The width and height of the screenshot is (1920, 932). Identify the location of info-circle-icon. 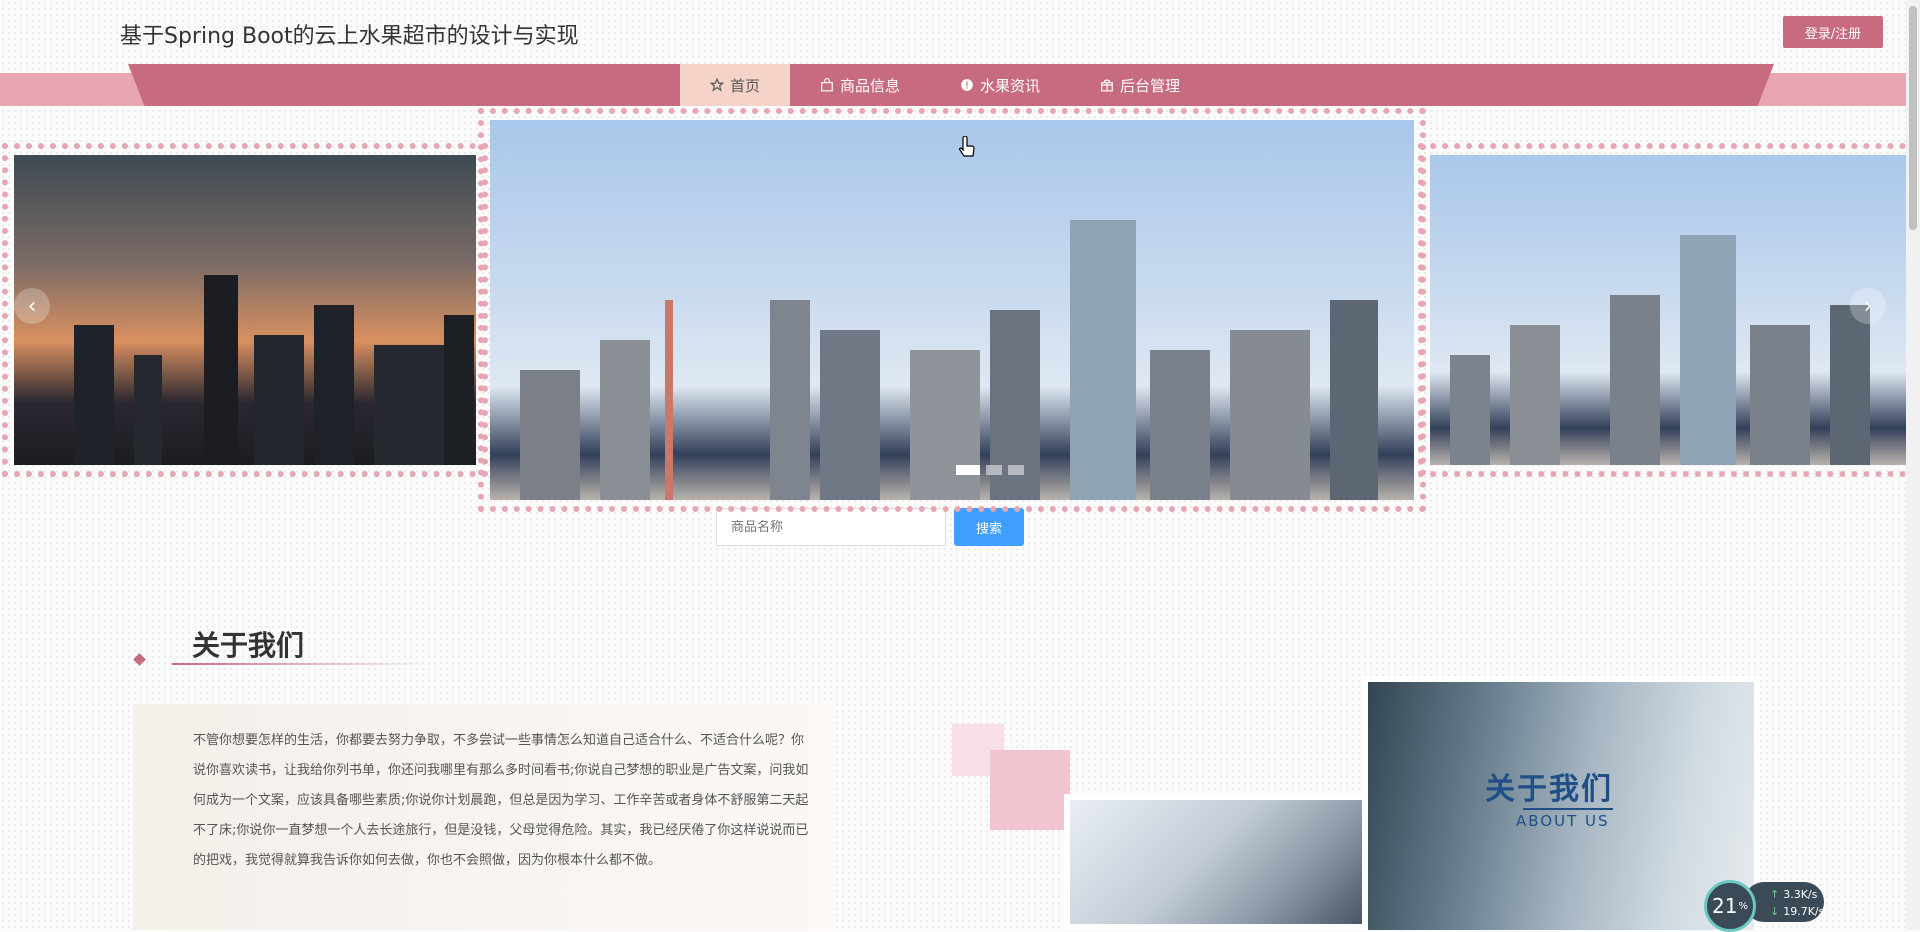
(967, 85).